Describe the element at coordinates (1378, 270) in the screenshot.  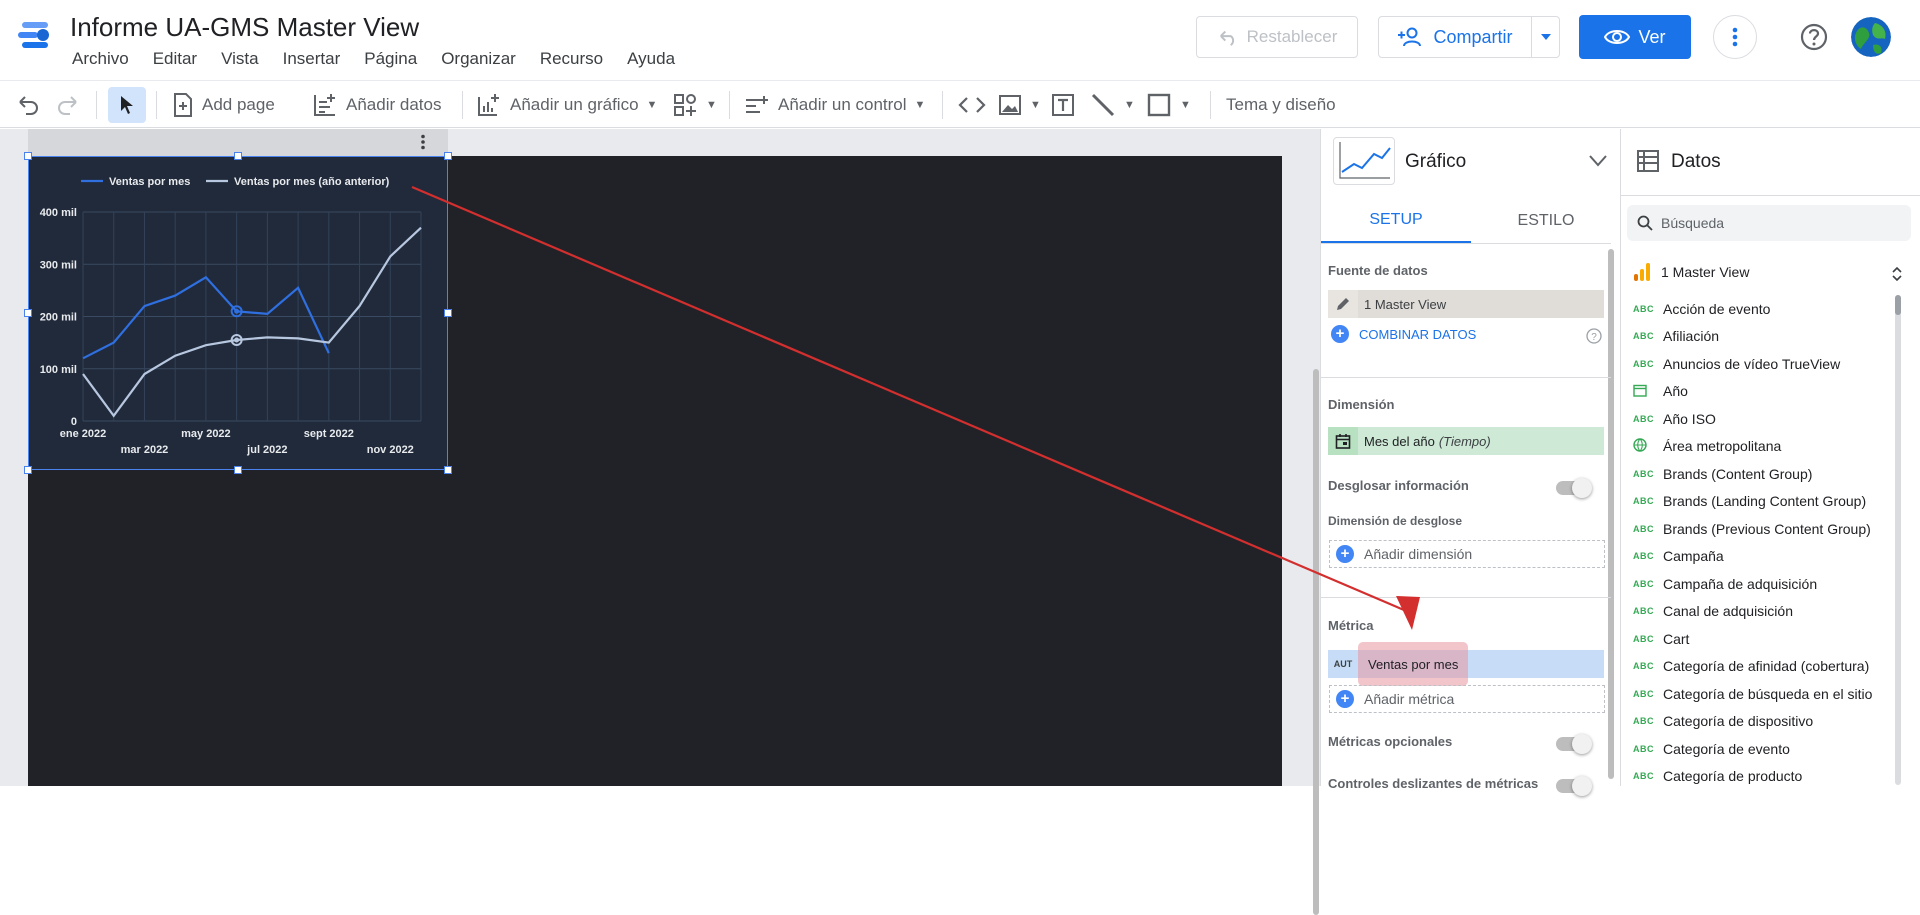
I see `data-source-label: Fuente de datos` at that location.